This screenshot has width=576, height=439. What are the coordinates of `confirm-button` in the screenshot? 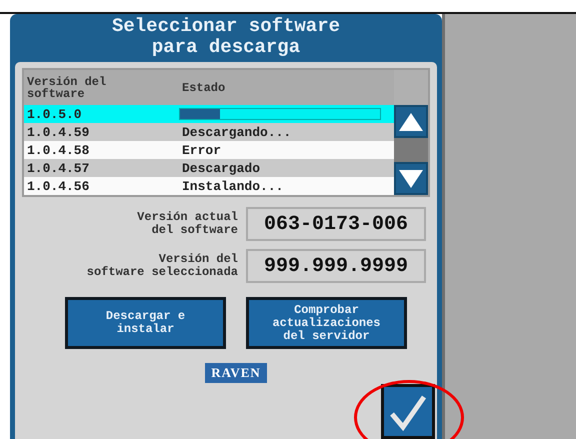 It's located at (408, 411).